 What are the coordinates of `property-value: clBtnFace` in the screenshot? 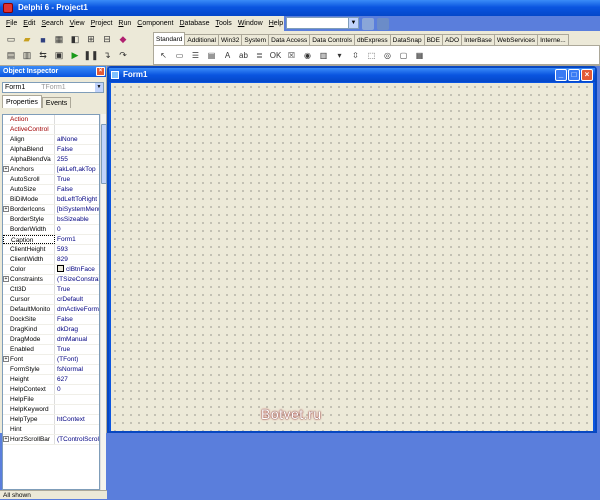 It's located at (77, 269).